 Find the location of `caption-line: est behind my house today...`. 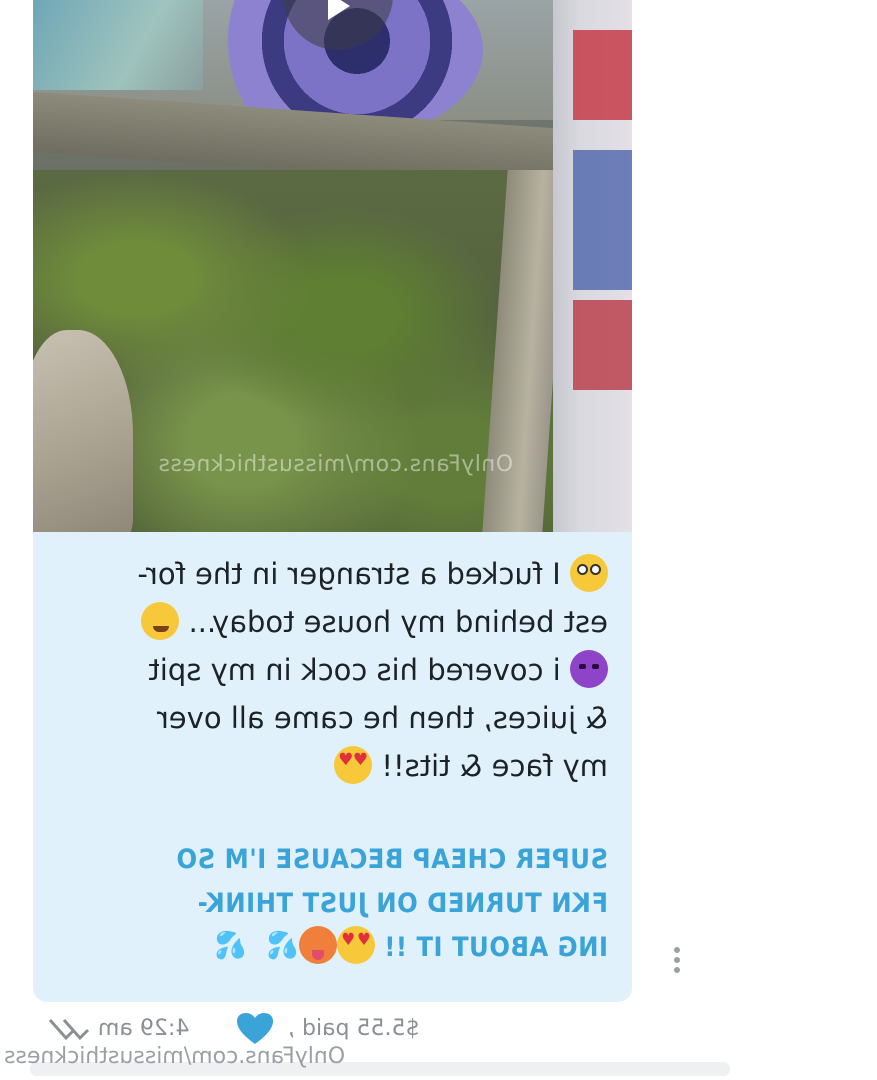

caption-line: est behind my house today... is located at coordinates (343, 622).